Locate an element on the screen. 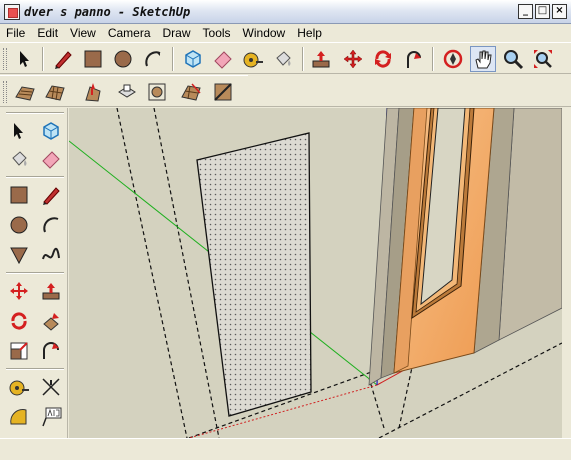 This screenshot has height=460, width=571. offset-icon is located at coordinates (51, 350).